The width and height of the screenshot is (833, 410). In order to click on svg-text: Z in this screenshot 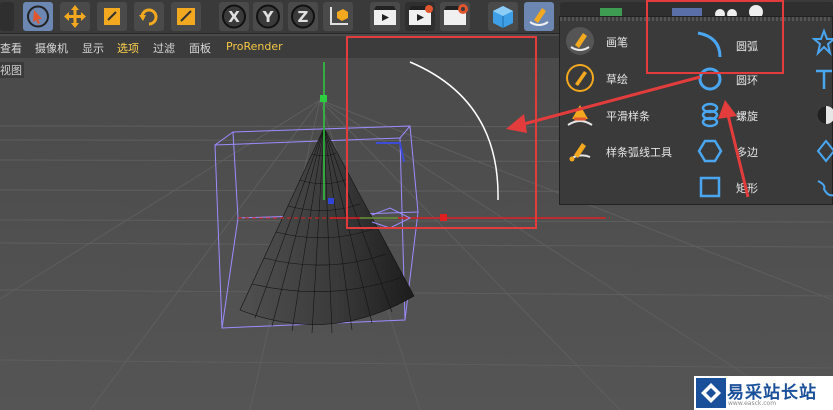, I will do `click(303, 17)`.